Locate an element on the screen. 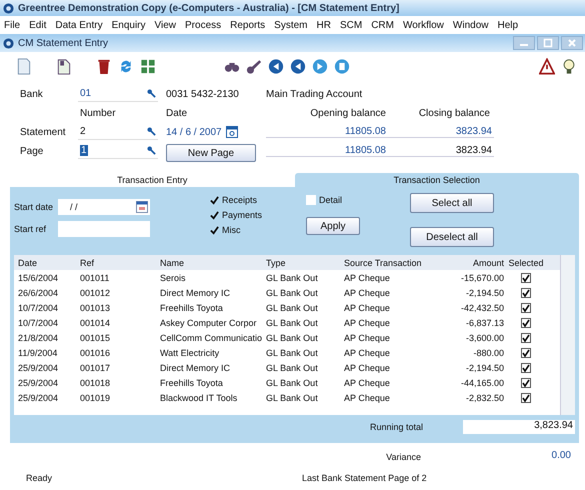  table-cell-text: Askey Computer Corpor is located at coordinates (209, 323).